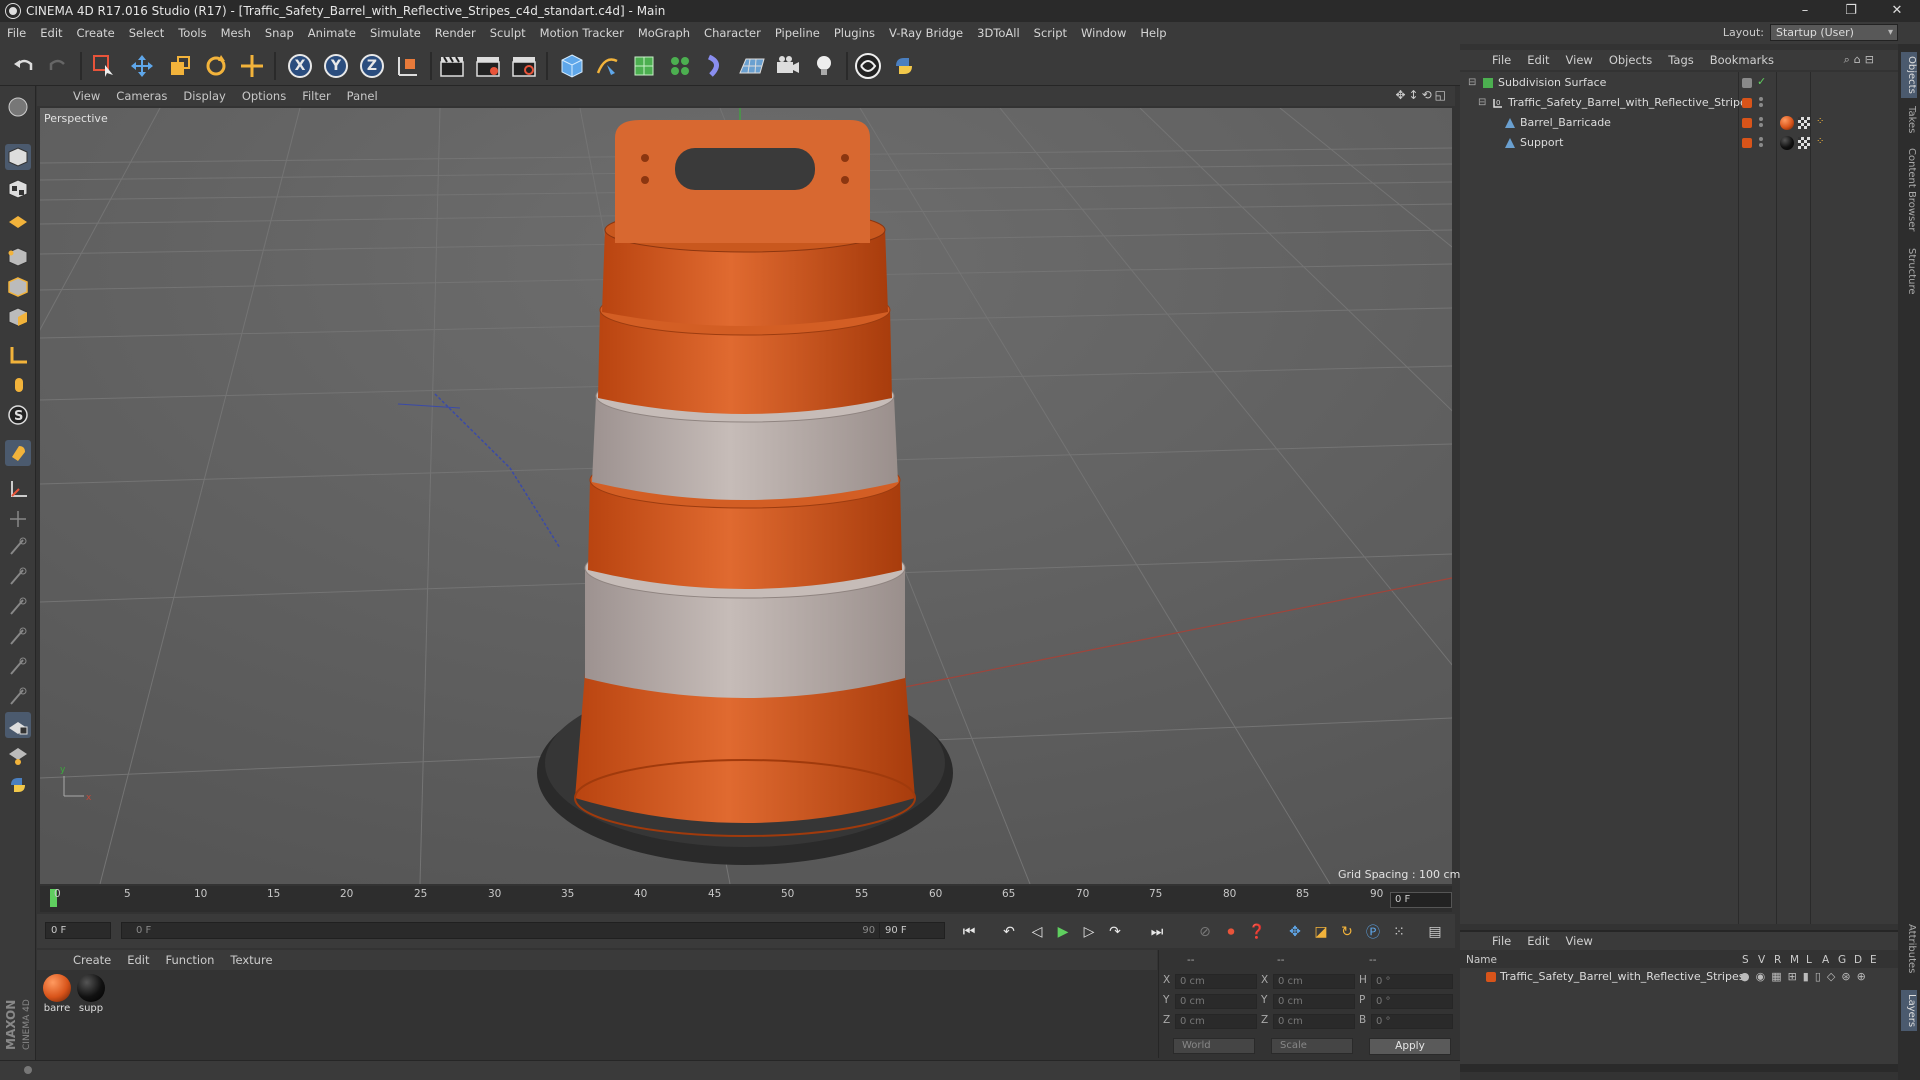  I want to click on rotation-p-field: 0 °, so click(1412, 1001).